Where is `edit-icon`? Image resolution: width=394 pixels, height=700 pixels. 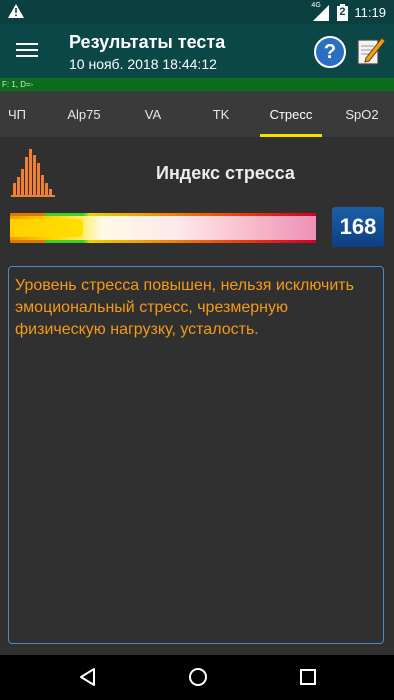 edit-icon is located at coordinates (371, 50).